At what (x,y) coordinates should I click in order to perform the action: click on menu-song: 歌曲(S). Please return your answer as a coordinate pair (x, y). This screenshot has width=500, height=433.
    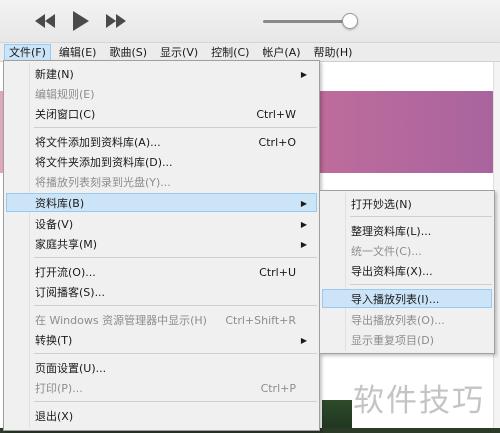
    Looking at the image, I should click on (128, 52).